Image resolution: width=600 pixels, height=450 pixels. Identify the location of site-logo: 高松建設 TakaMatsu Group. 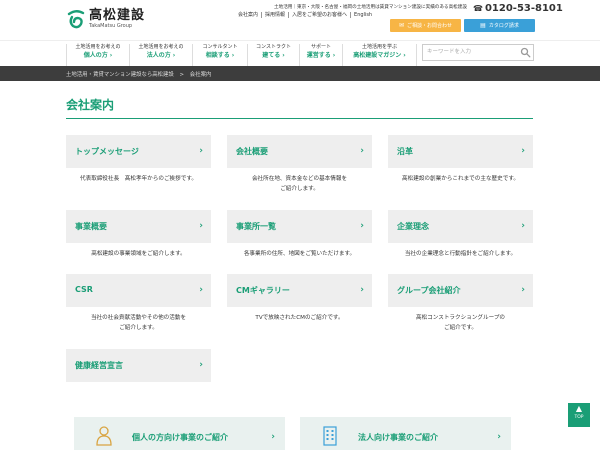
(105, 19).